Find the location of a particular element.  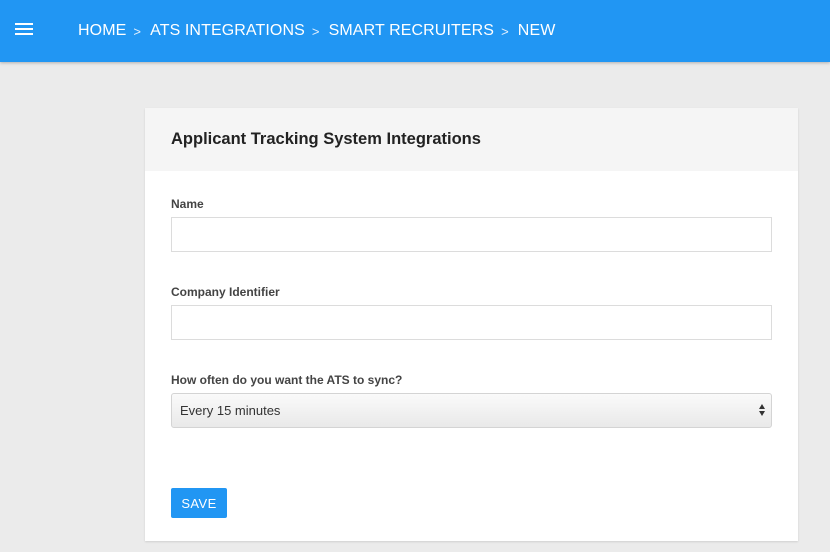

breadcrumb-home: HOME is located at coordinates (102, 31).